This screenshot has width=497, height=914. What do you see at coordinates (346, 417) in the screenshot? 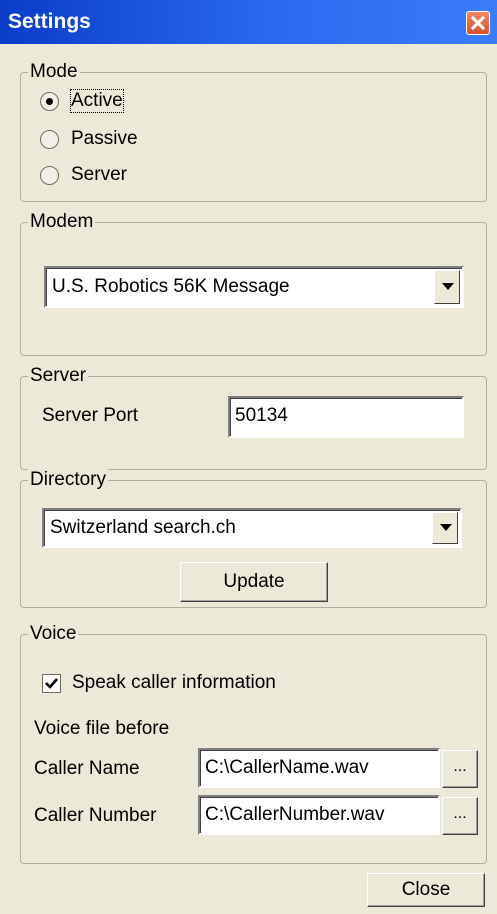
I see `server-port-input: 50134` at bounding box center [346, 417].